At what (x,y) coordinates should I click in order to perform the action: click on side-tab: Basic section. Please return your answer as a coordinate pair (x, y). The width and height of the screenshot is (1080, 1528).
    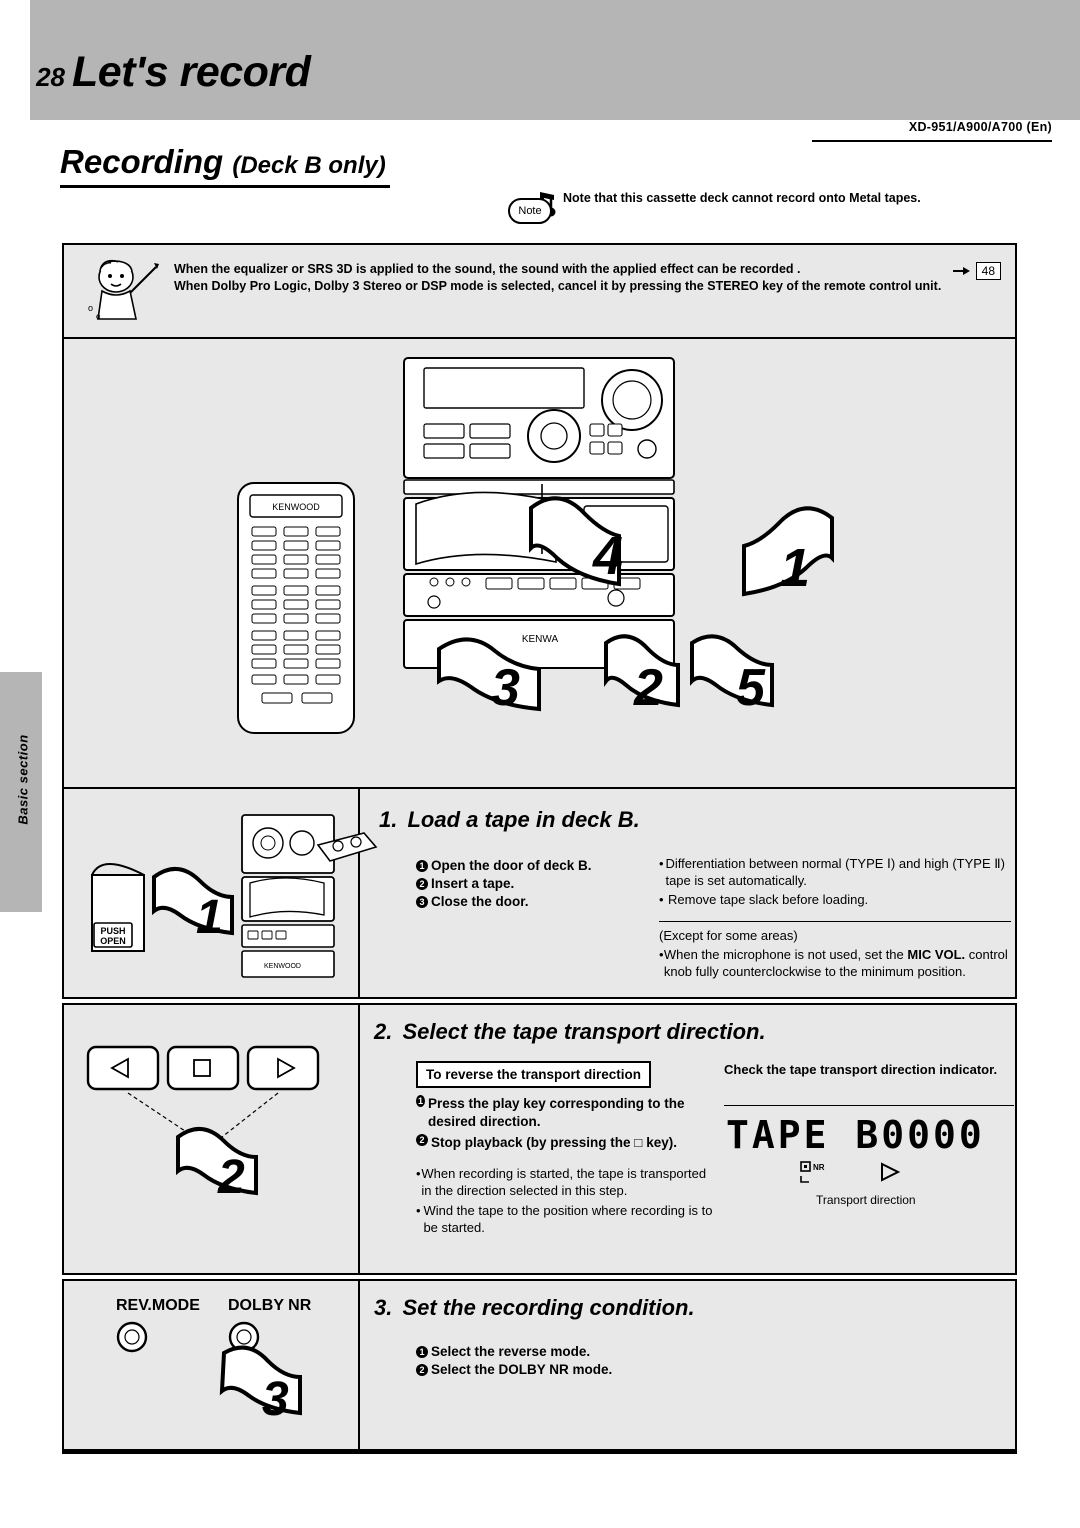
    Looking at the image, I should click on (21, 792).